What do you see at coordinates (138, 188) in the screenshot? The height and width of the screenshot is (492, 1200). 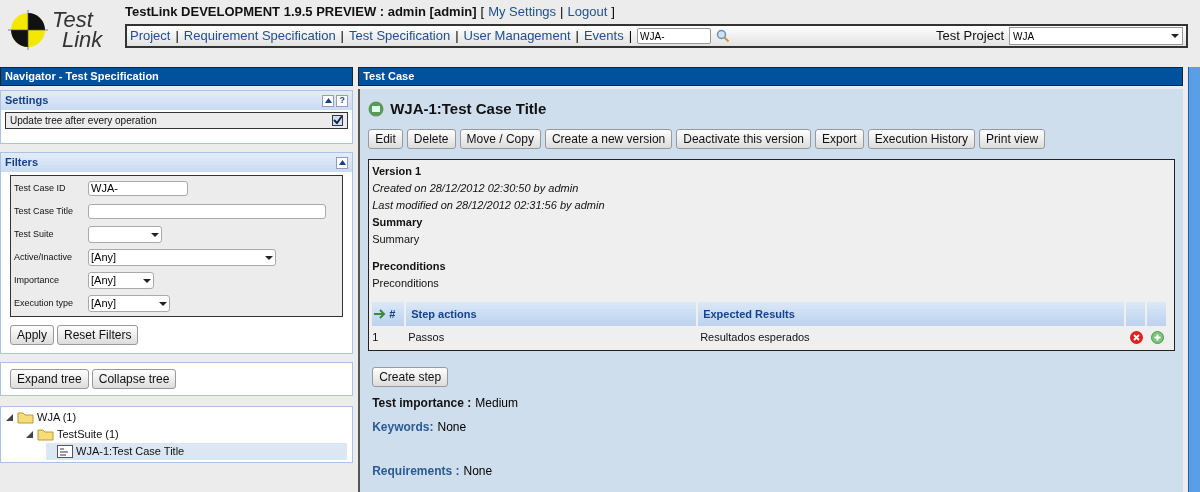 I see `filter-field: WJA-` at bounding box center [138, 188].